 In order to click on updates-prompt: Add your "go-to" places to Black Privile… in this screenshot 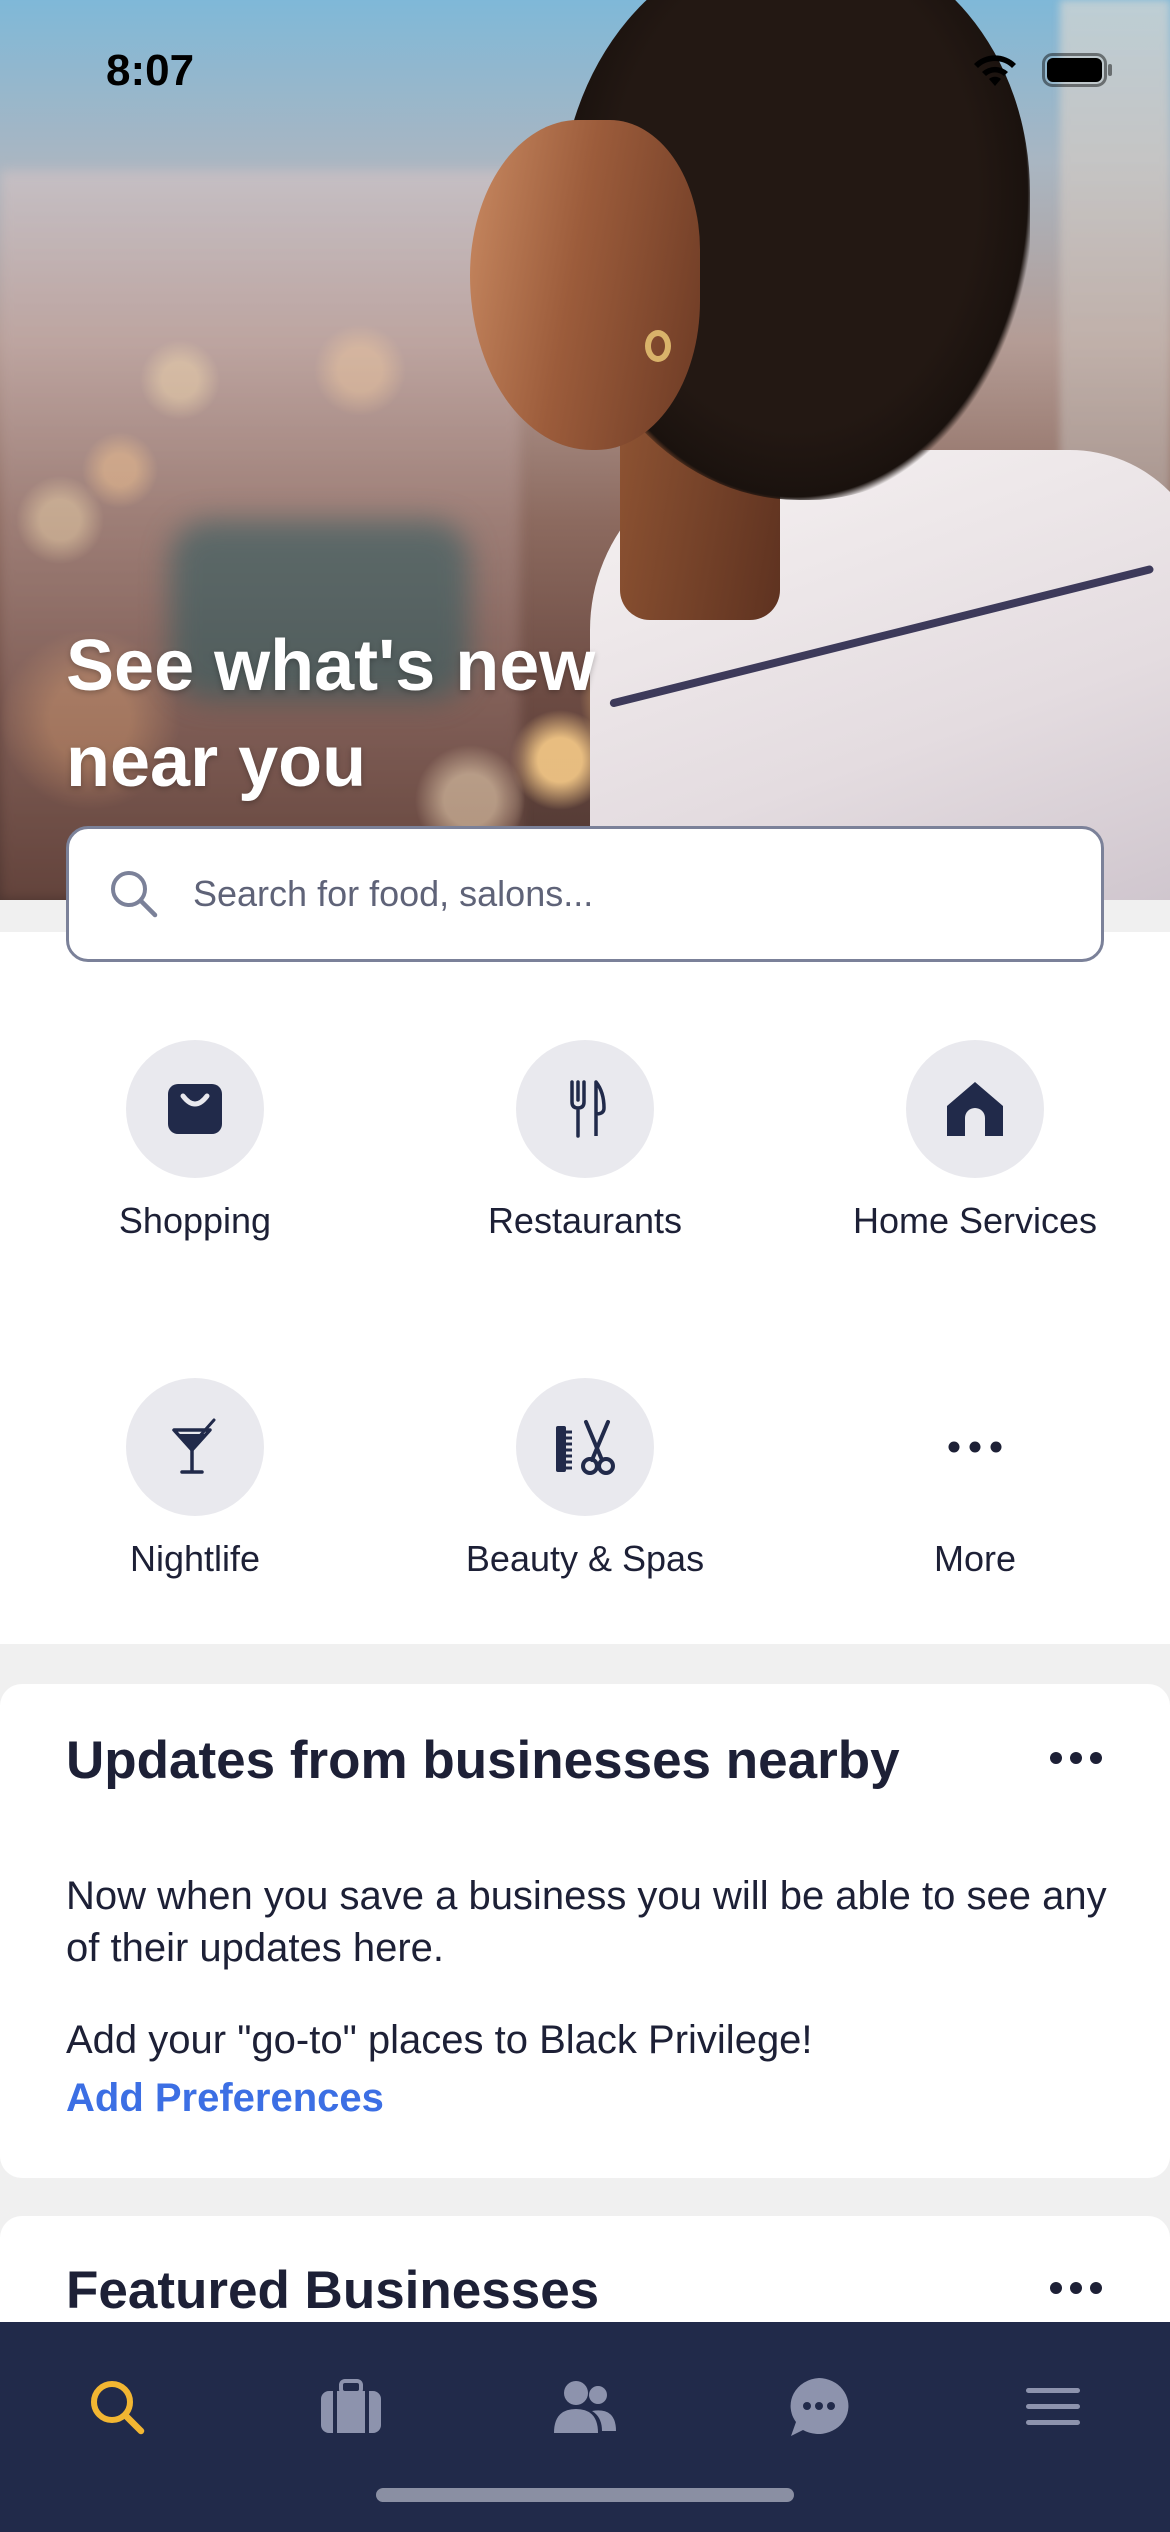, I will do `click(439, 2040)`.